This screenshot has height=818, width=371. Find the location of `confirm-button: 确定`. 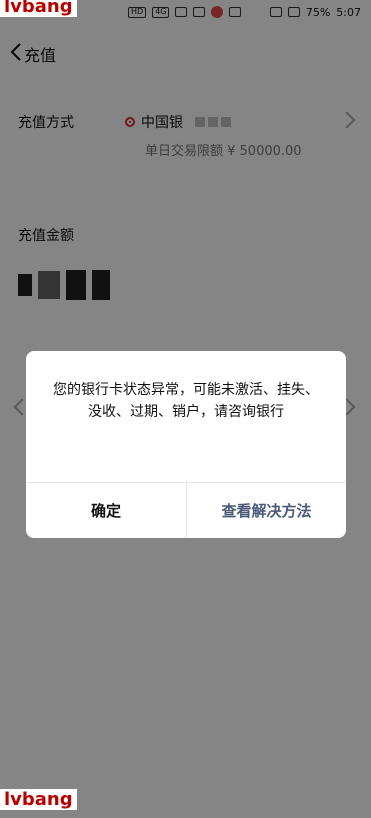

confirm-button: 确定 is located at coordinates (106, 510).